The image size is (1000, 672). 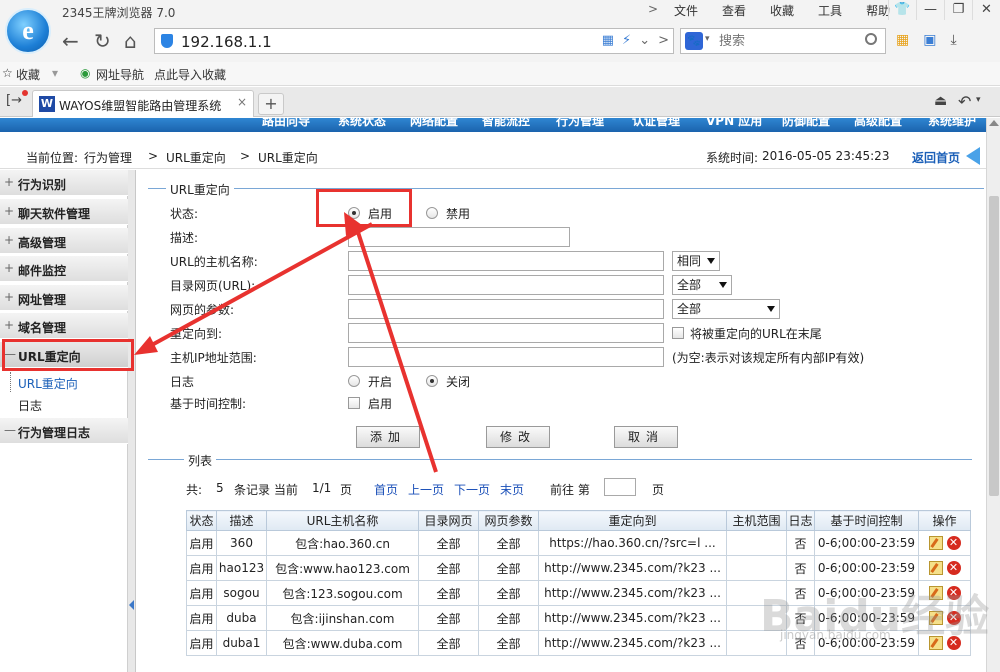 I want to click on target-match-select: 全部, so click(x=702, y=285).